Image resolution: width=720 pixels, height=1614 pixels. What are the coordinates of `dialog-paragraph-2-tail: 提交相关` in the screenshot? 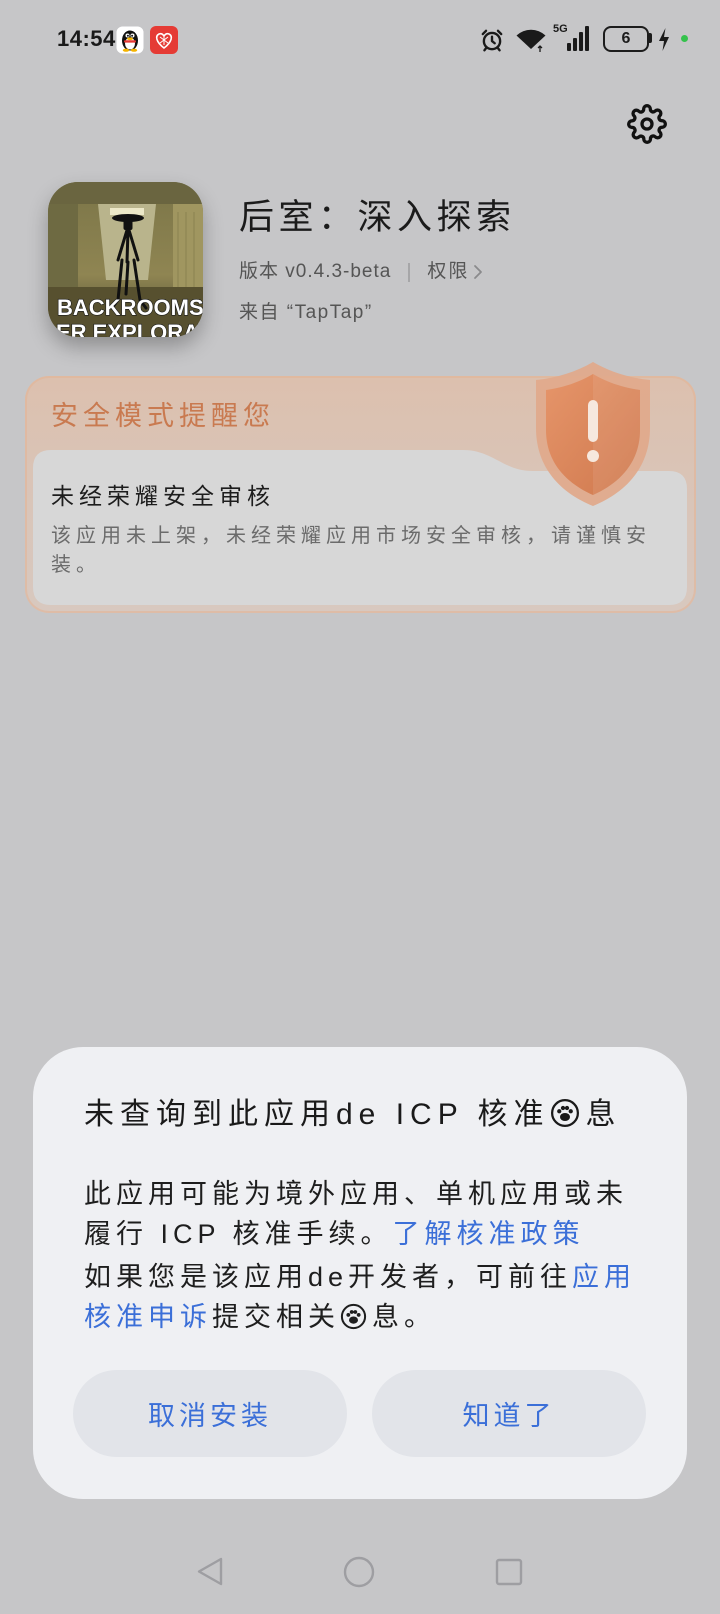 It's located at (276, 1317).